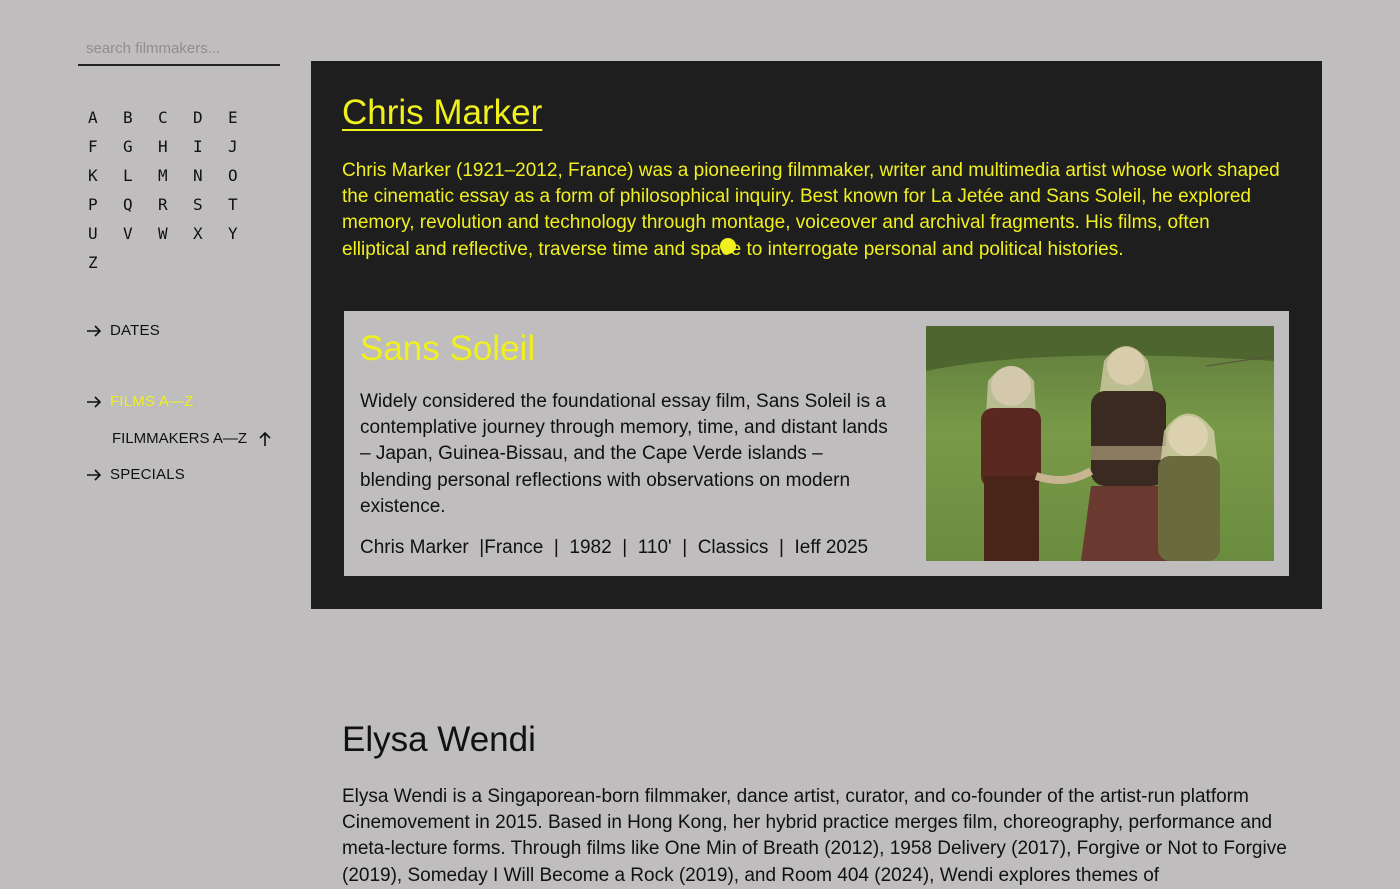 This screenshot has height=889, width=1400. I want to click on nav-specials-label: SPECIALS, so click(147, 474).